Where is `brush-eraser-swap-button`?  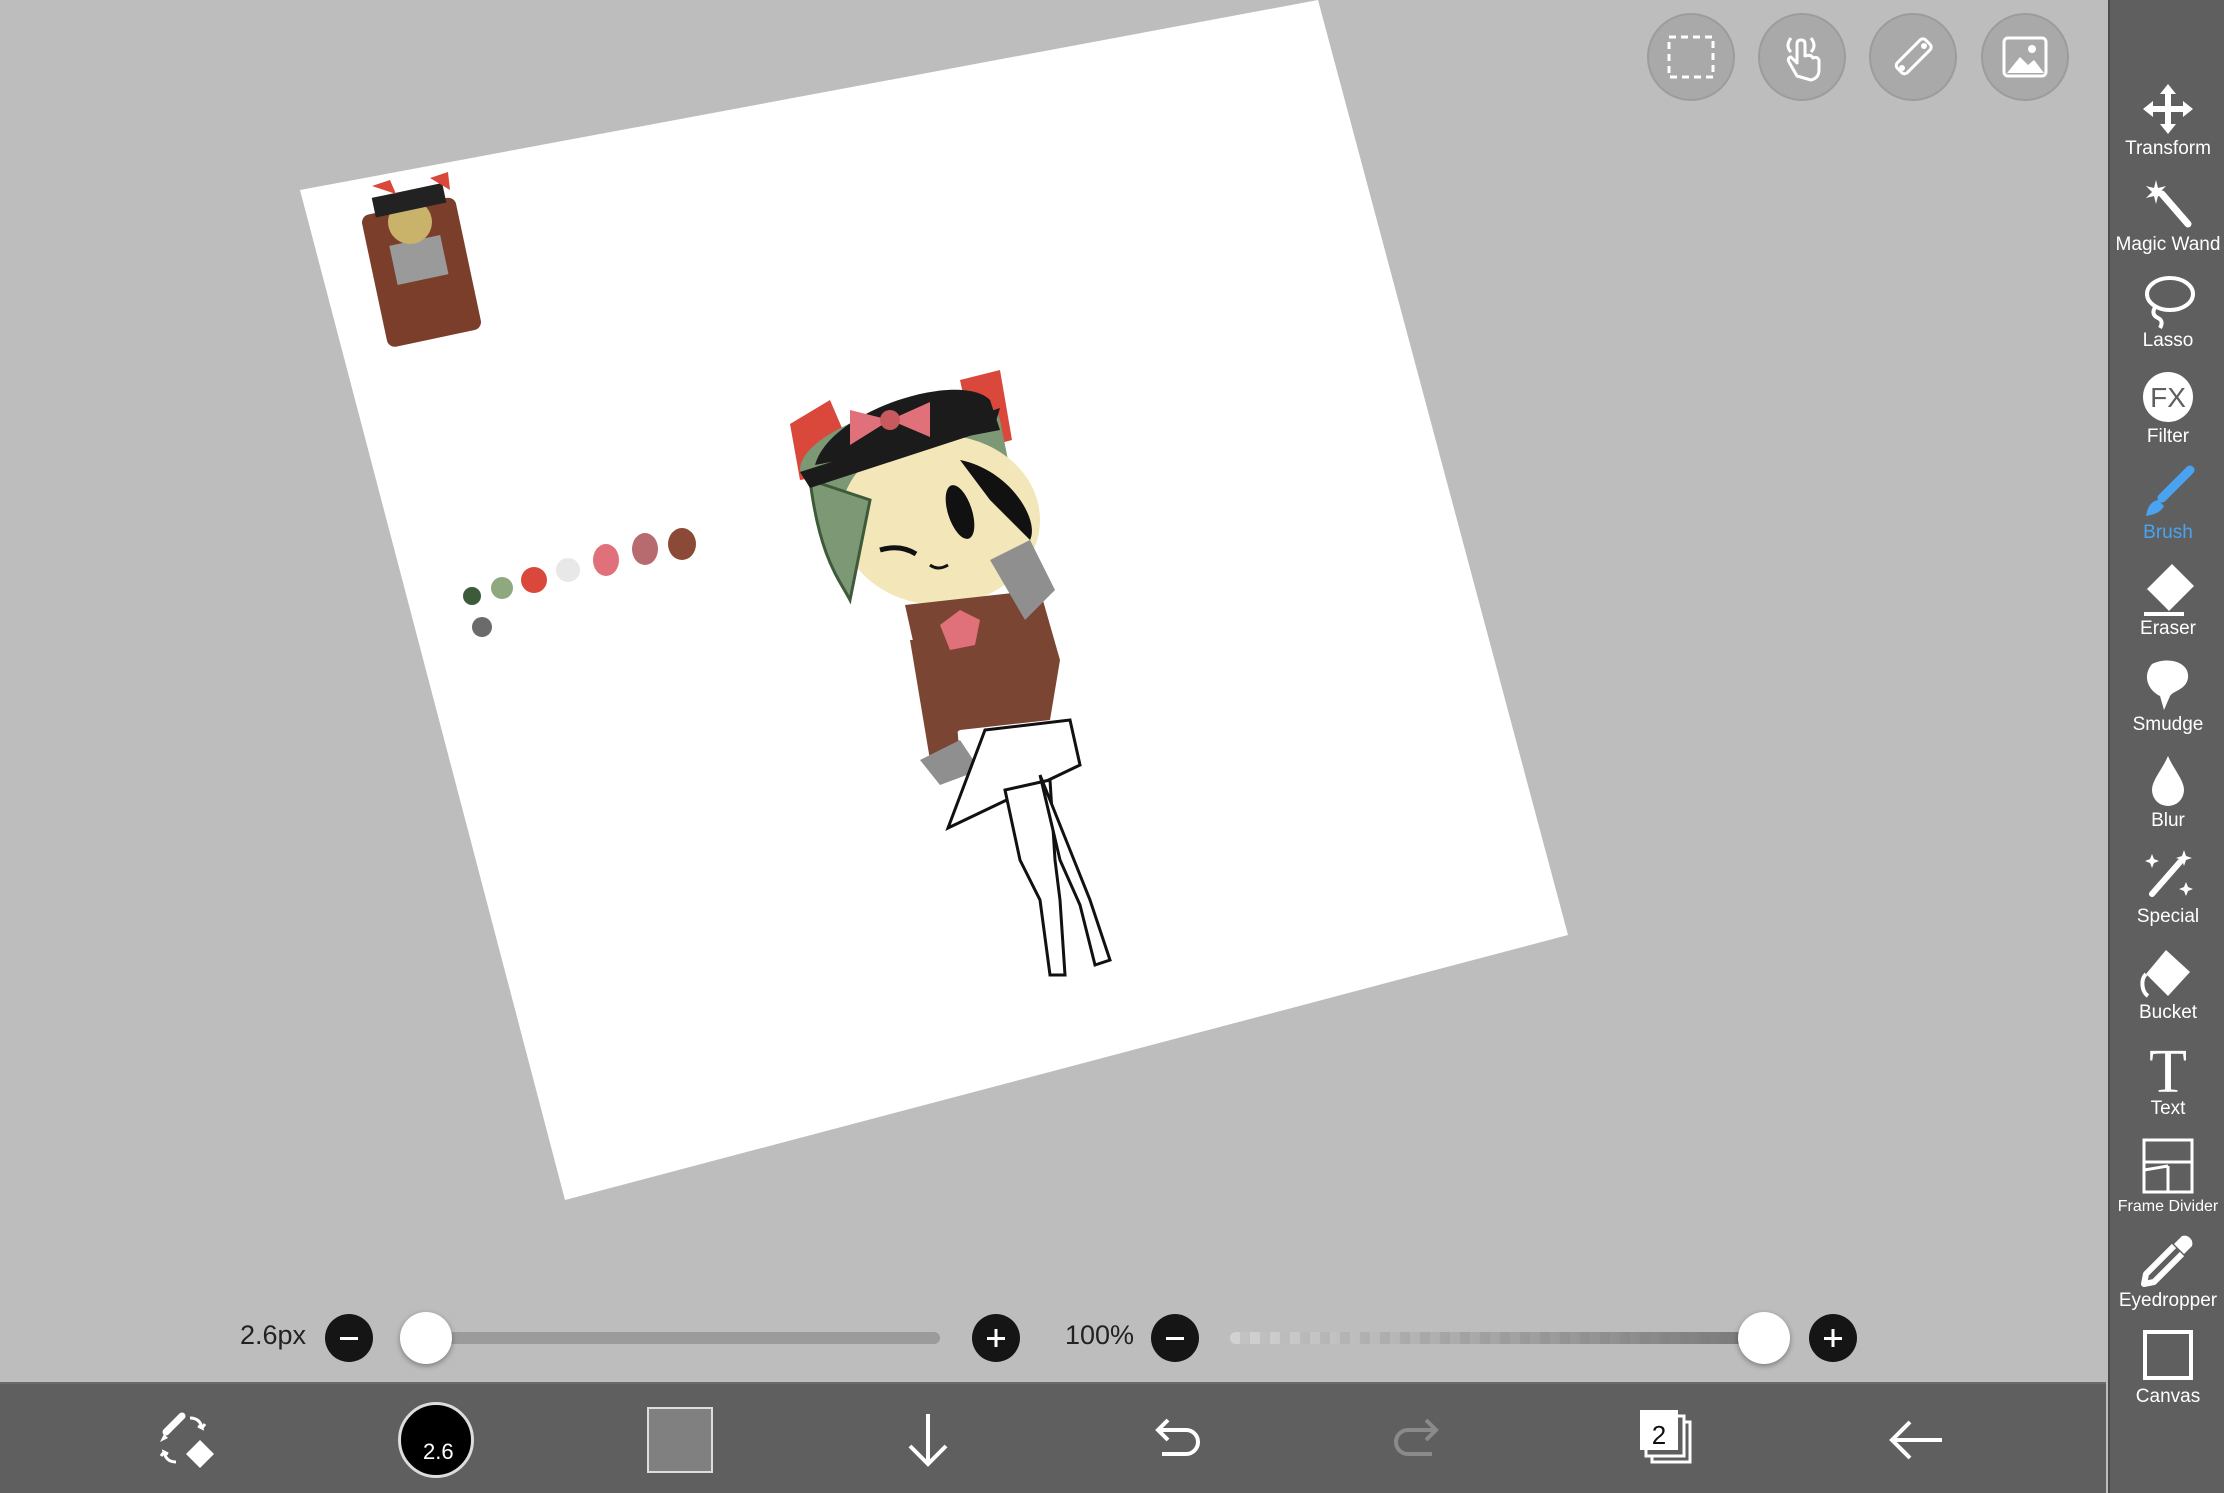 brush-eraser-swap-button is located at coordinates (188, 1440).